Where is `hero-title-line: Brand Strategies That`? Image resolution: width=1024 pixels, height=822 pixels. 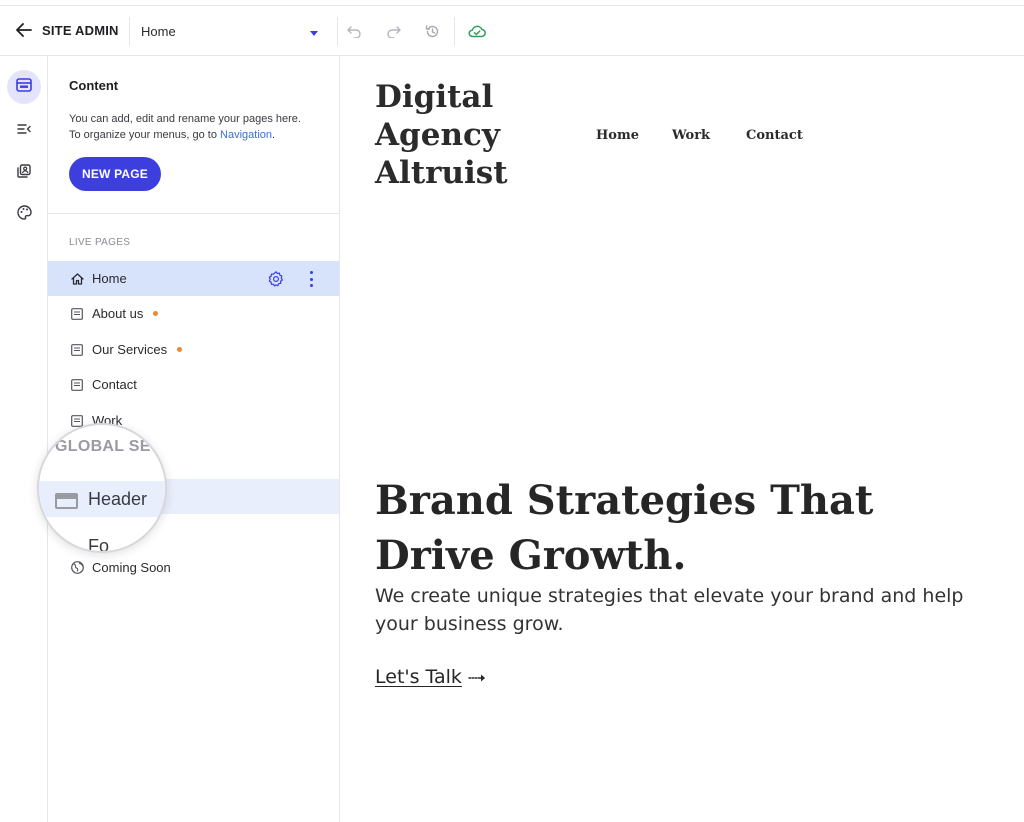 hero-title-line: Brand Strategies That is located at coordinates (624, 500).